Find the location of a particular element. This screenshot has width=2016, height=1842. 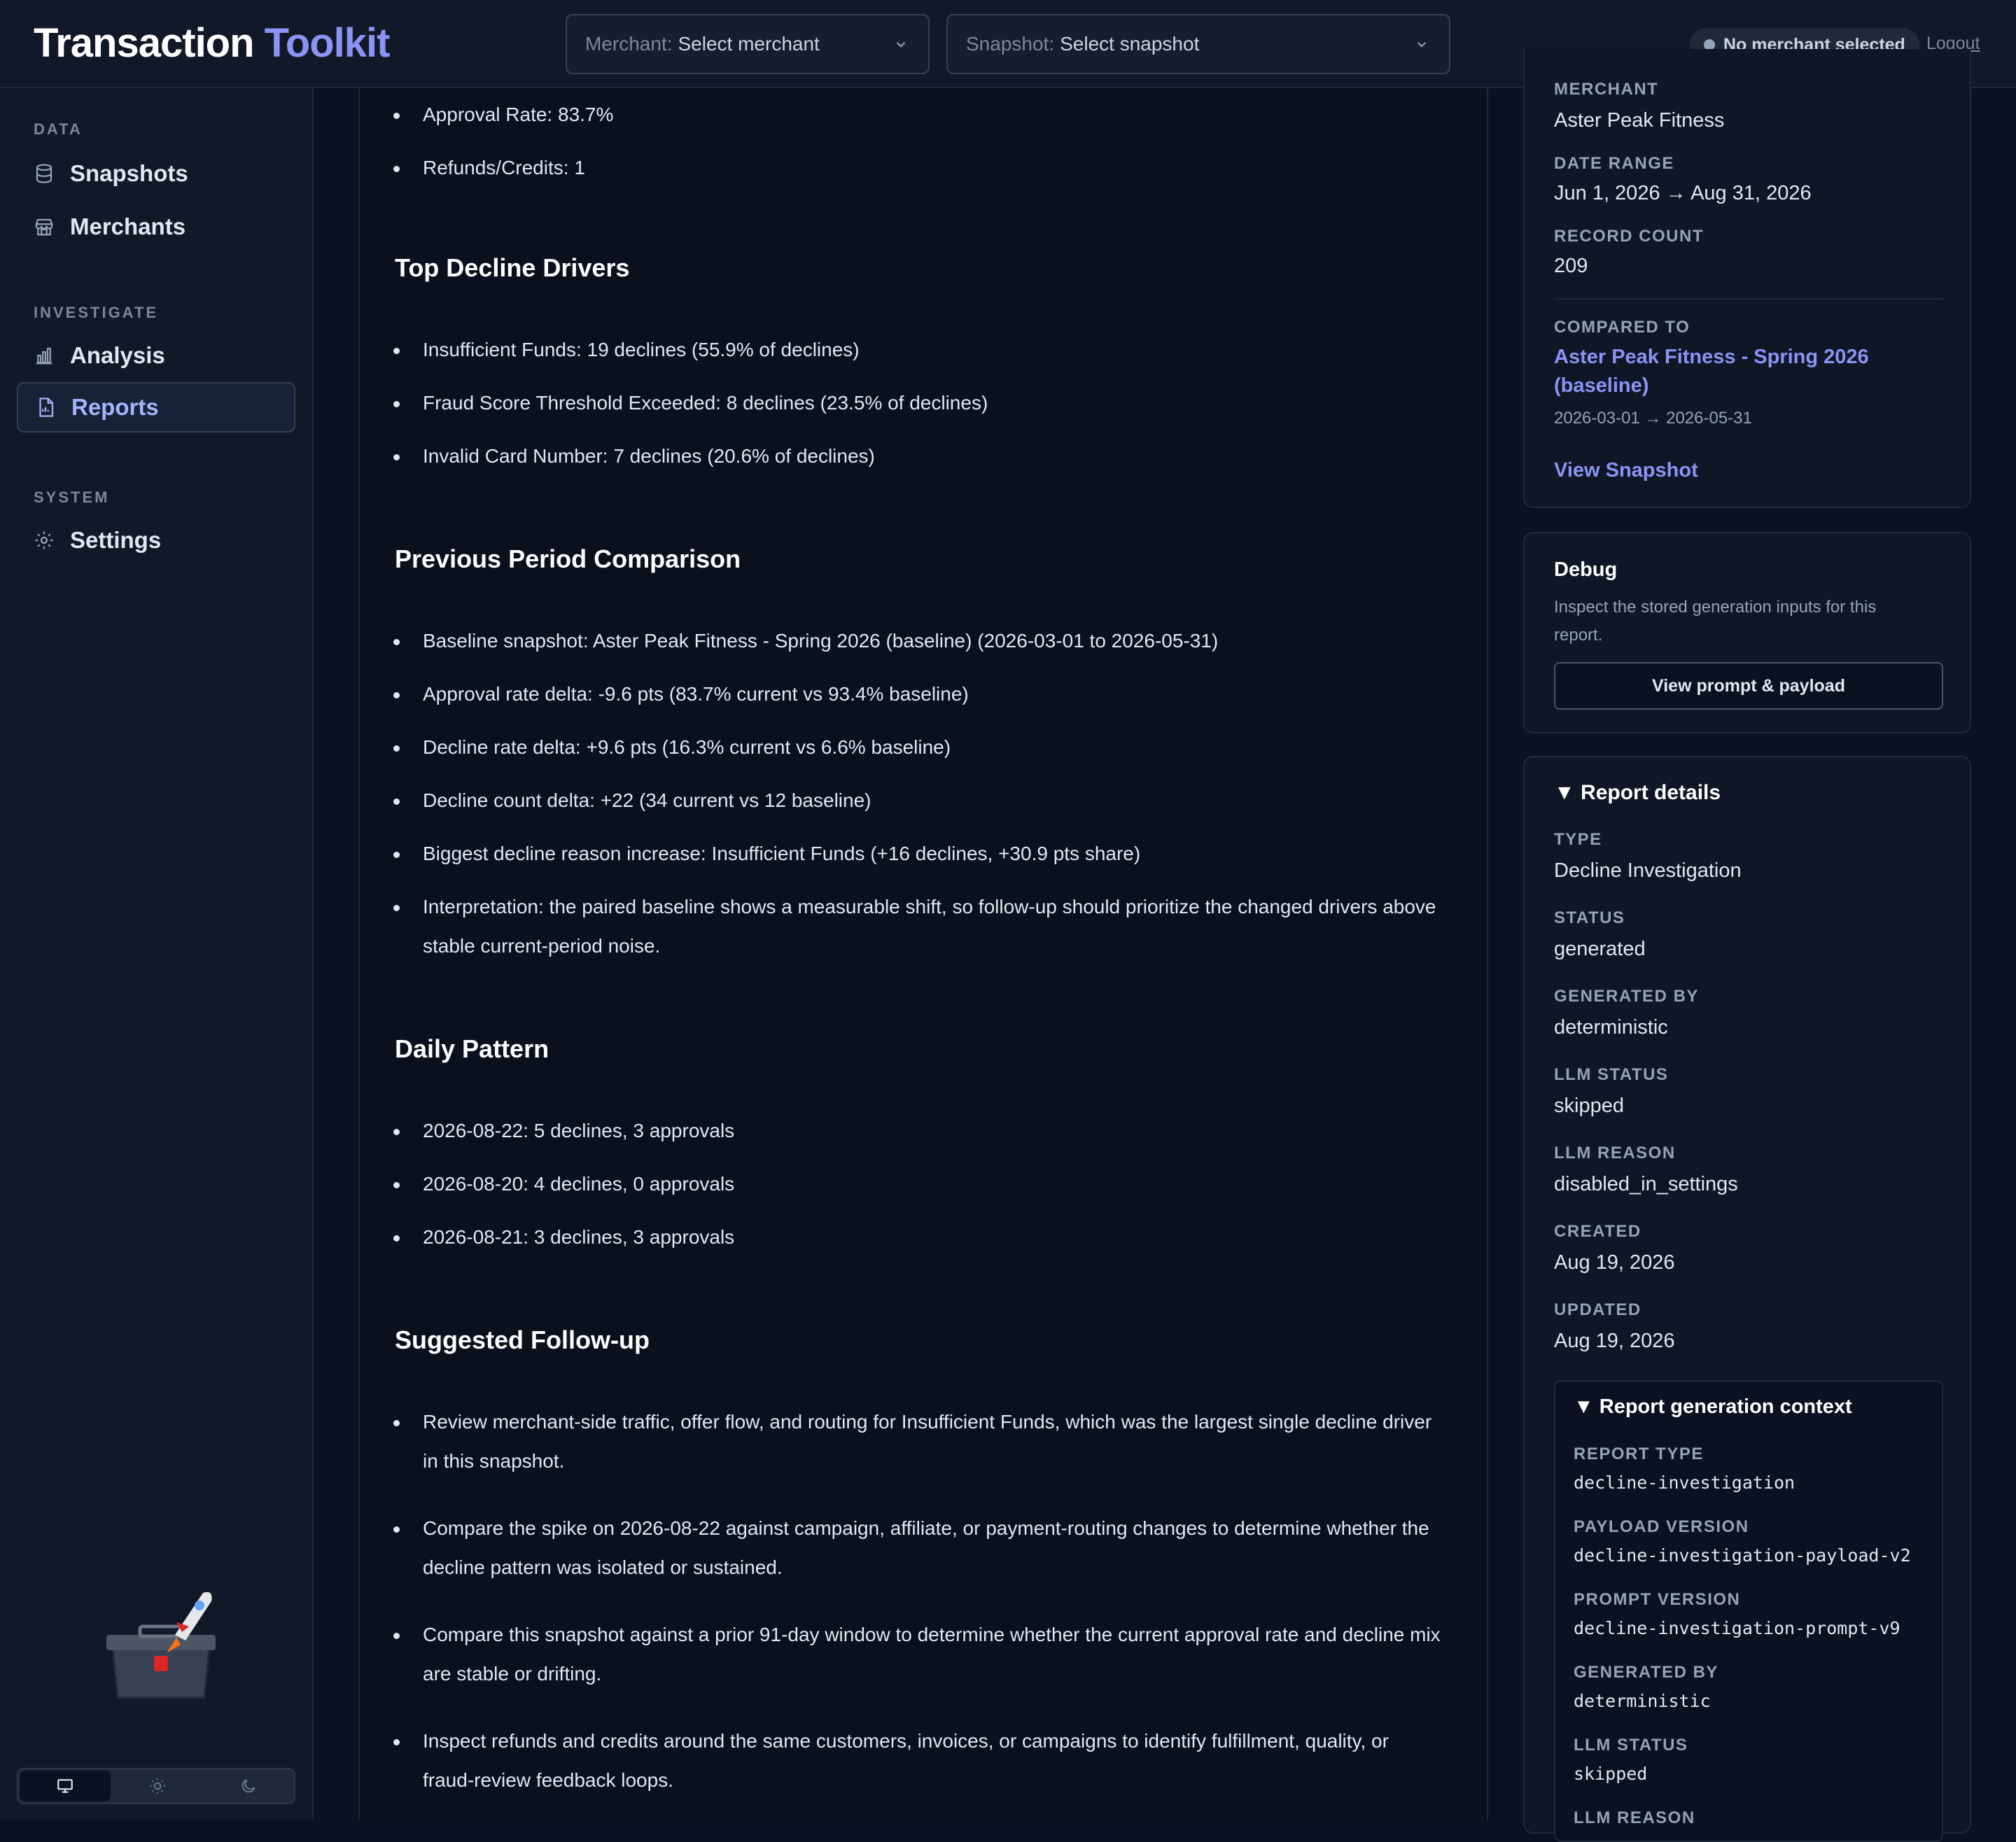

list-item: Refunds/Credits: 1 is located at coordinates (902, 168).